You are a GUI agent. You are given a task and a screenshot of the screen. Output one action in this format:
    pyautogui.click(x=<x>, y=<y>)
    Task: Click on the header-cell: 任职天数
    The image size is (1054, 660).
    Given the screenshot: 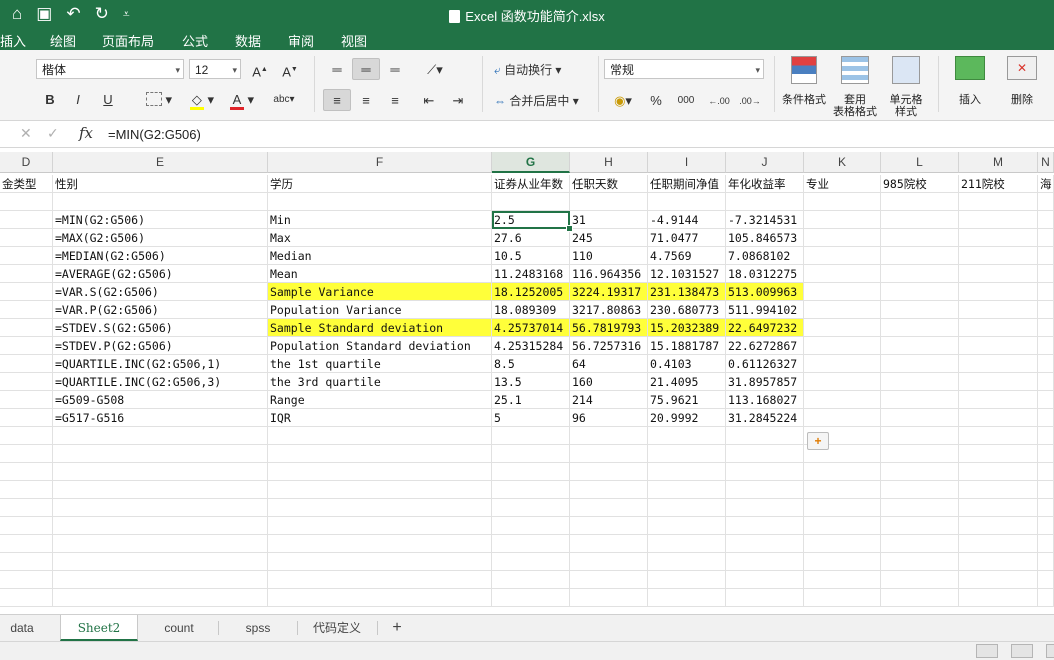 What is the action you would take?
    pyautogui.click(x=609, y=184)
    